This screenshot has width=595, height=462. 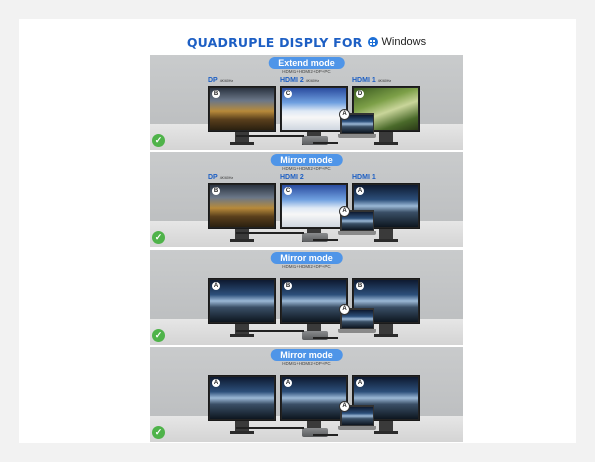 I want to click on port-label: HDMI 1, so click(x=365, y=177).